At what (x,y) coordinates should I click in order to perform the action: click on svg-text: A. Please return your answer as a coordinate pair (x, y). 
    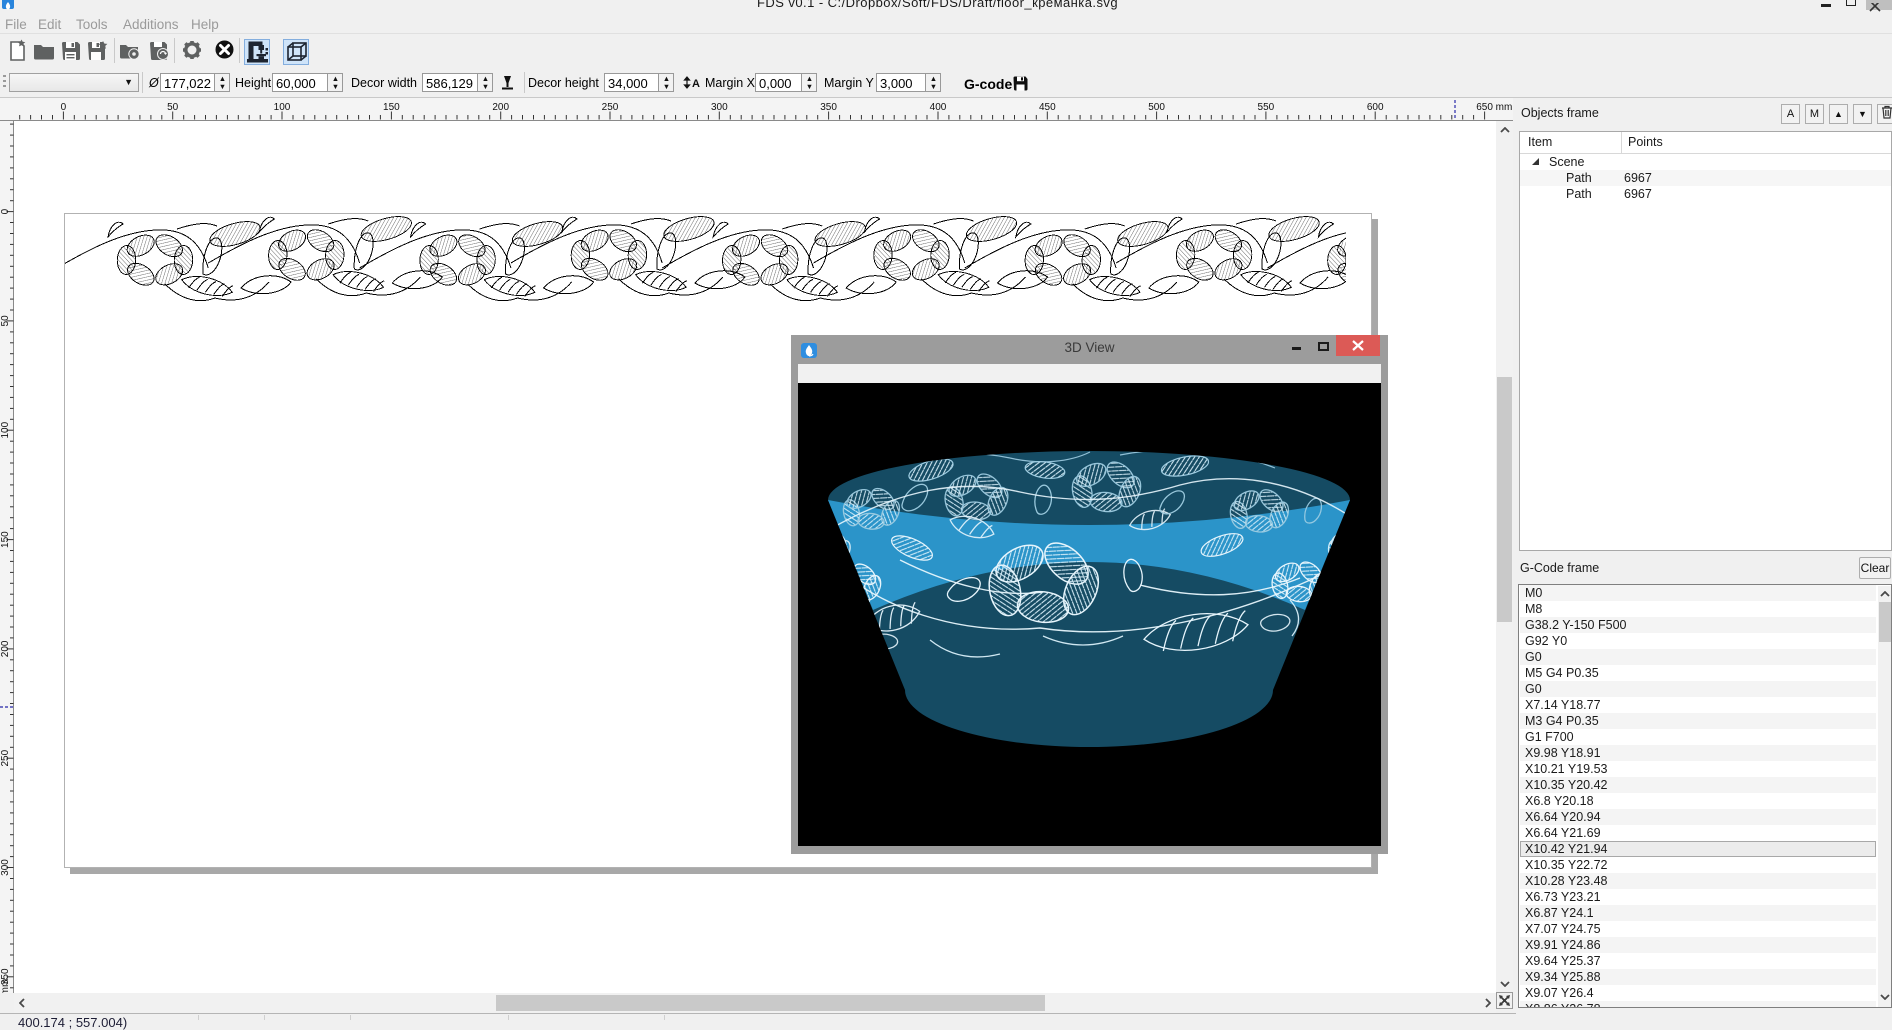
    Looking at the image, I should click on (696, 84).